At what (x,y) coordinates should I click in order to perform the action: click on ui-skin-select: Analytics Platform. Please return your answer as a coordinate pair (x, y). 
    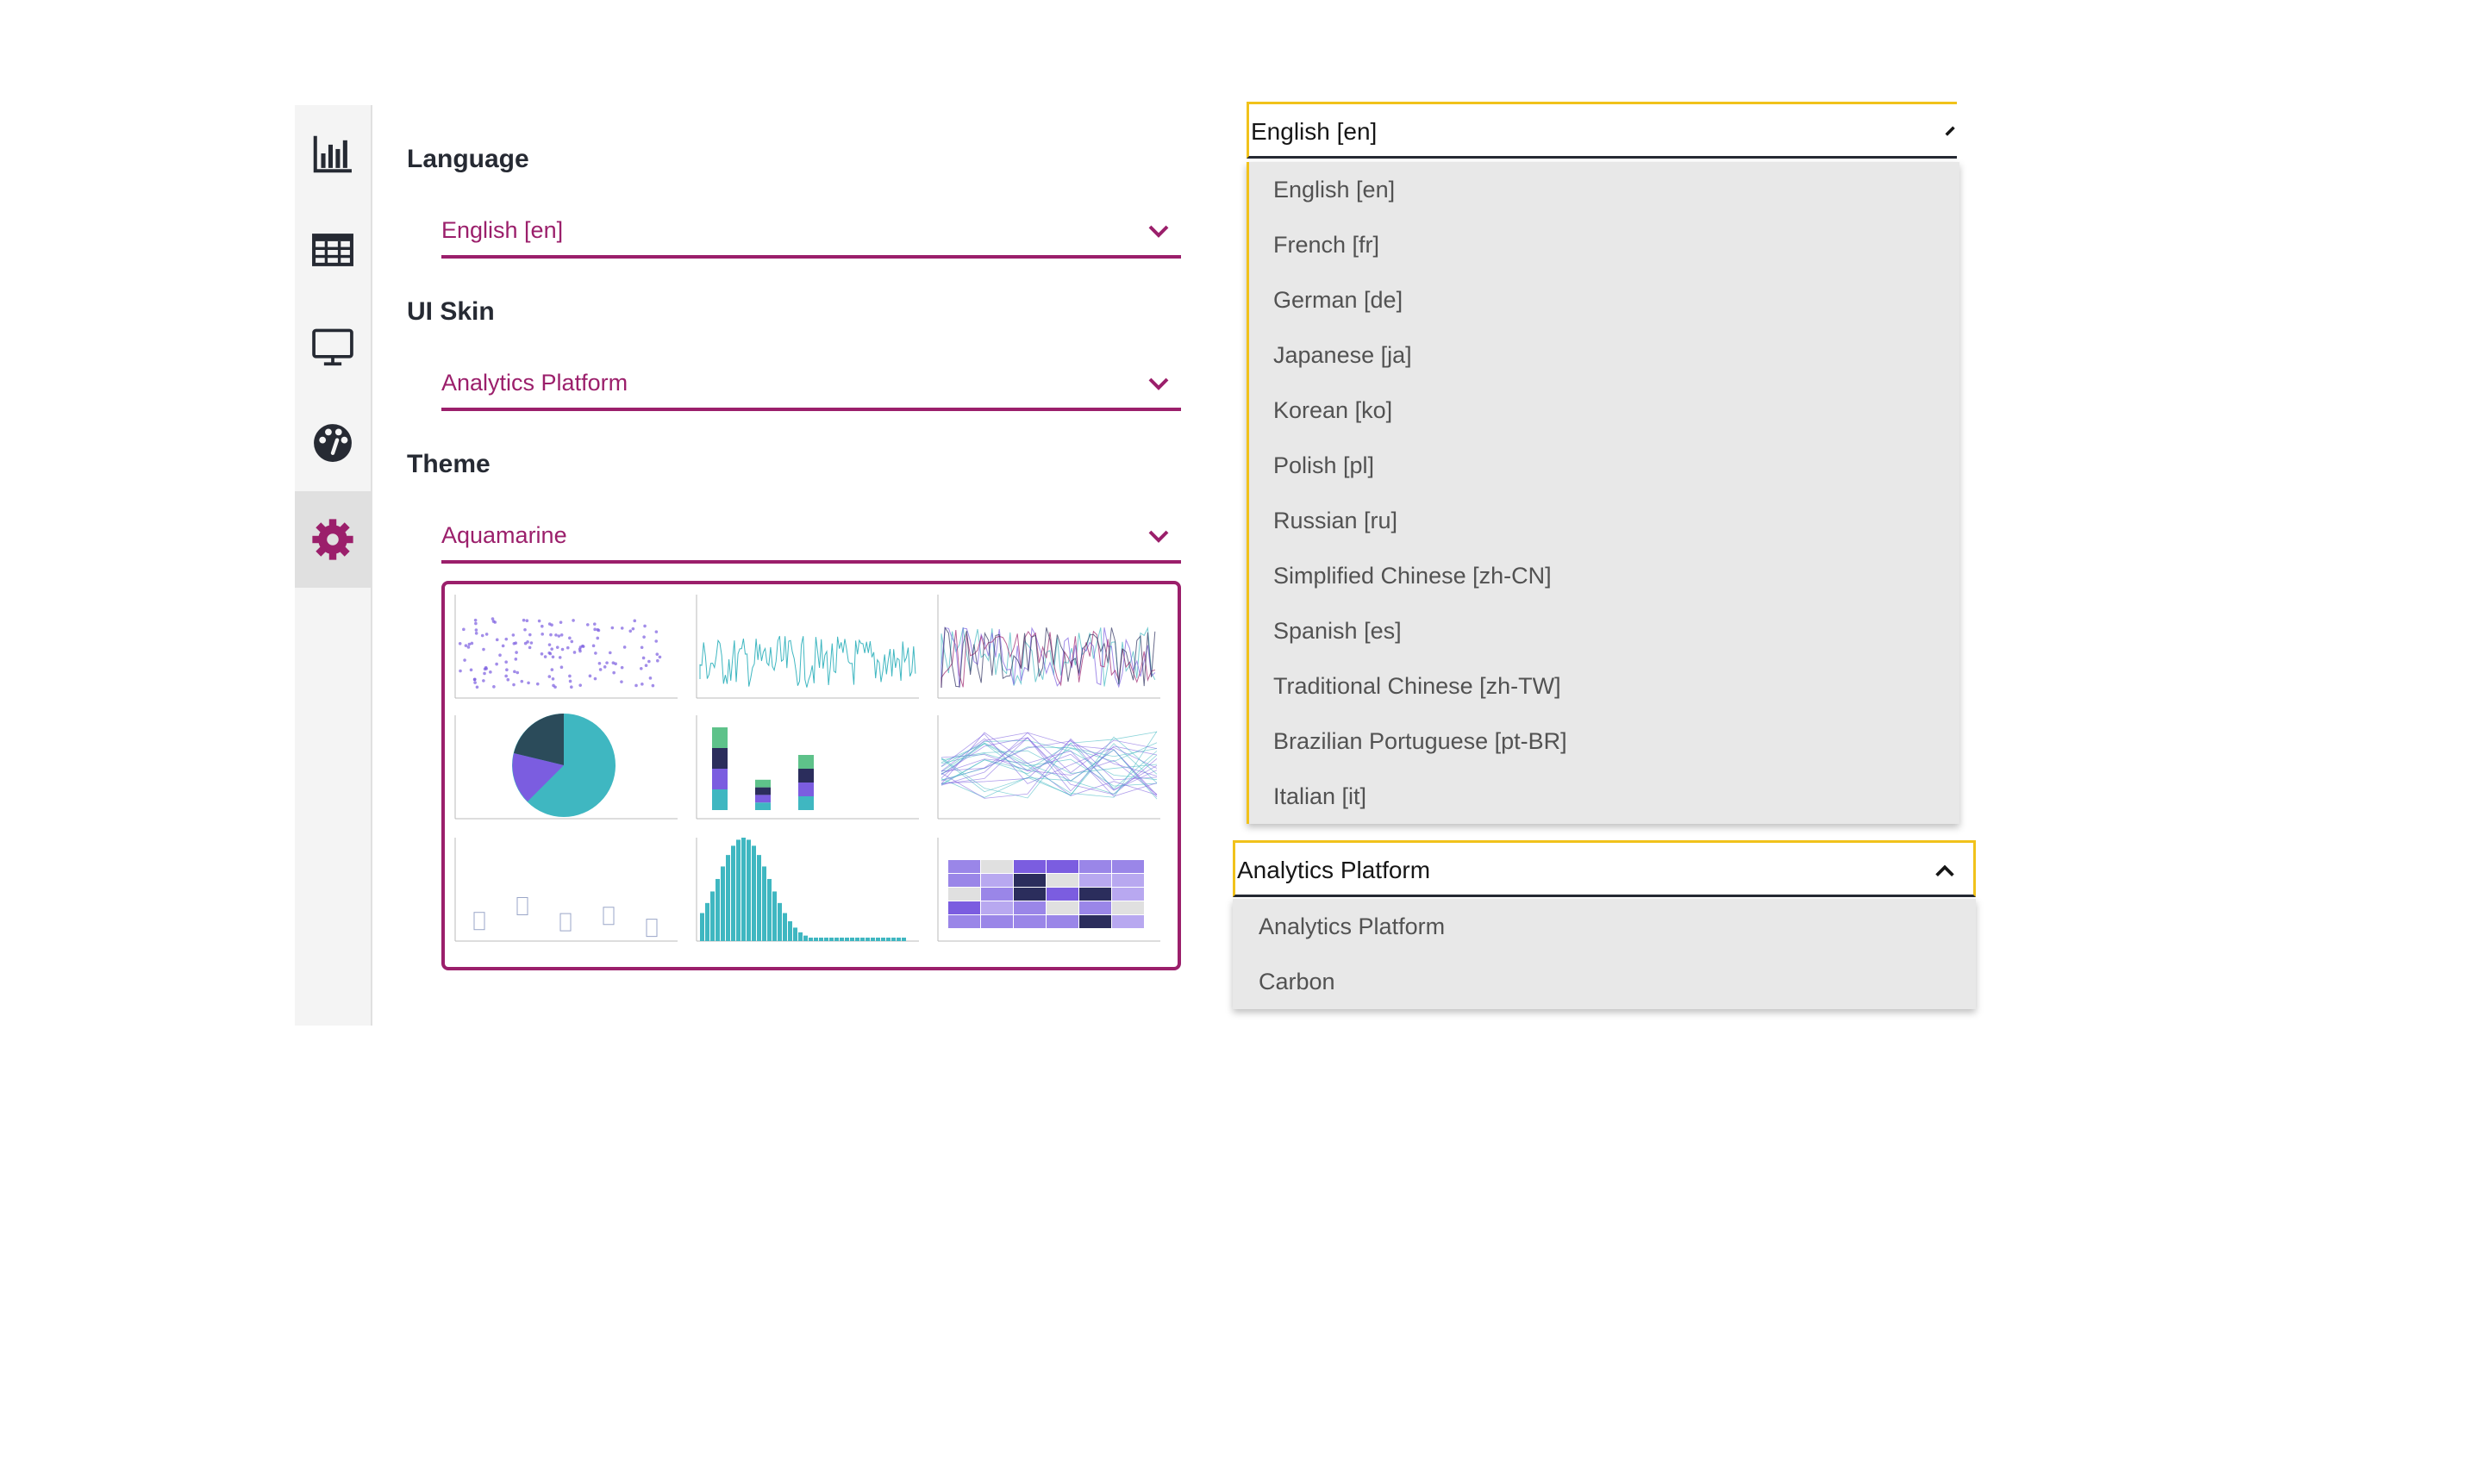
    Looking at the image, I should click on (811, 387).